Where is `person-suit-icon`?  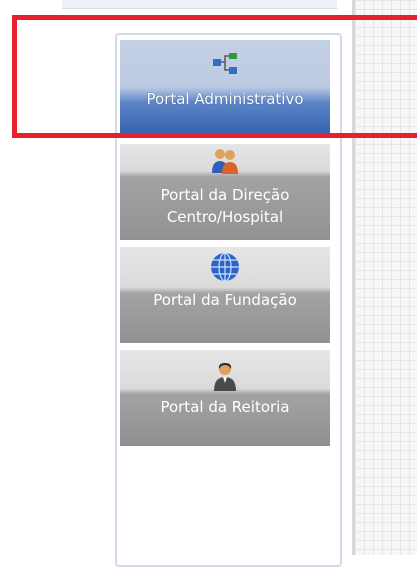 person-suit-icon is located at coordinates (225, 377).